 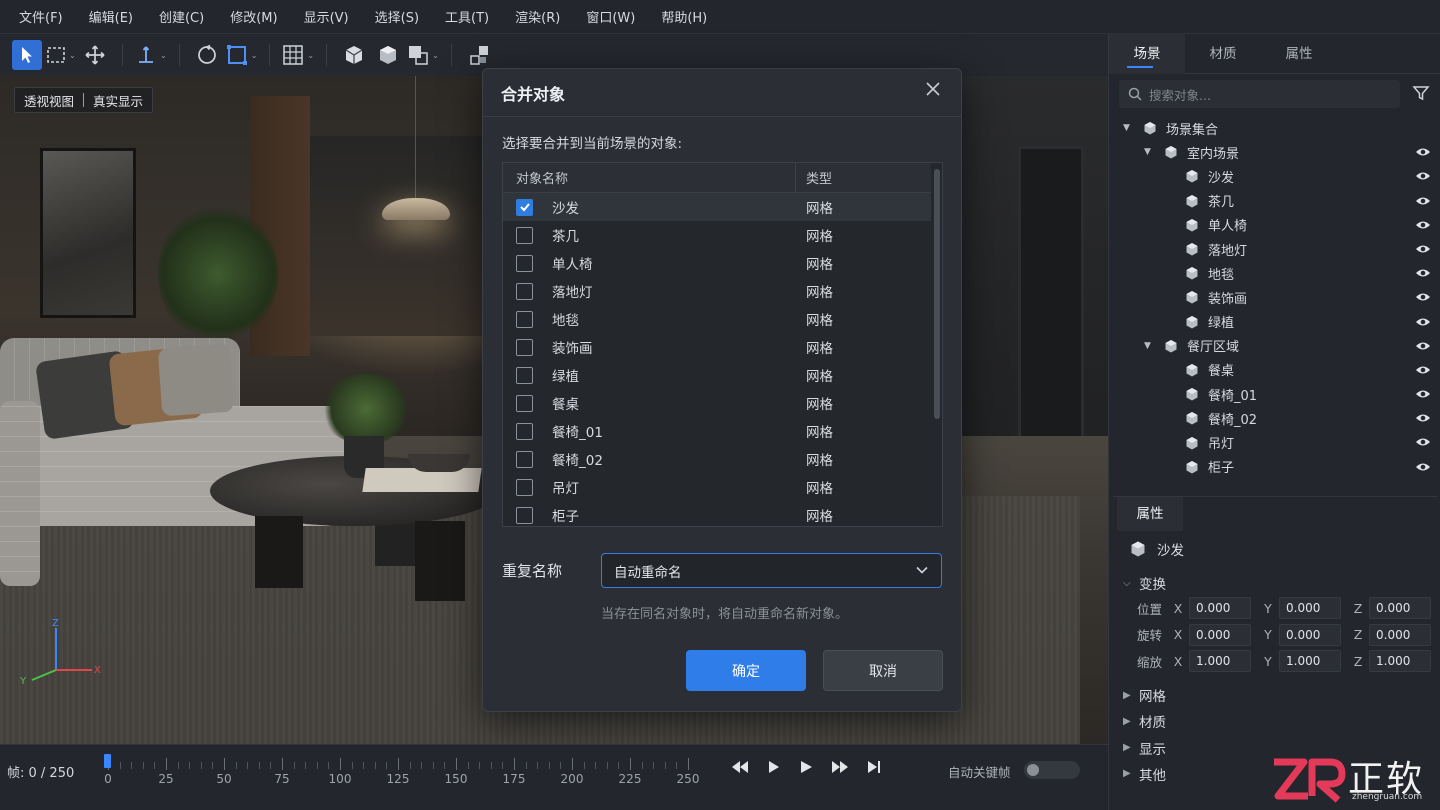 What do you see at coordinates (111, 16) in the screenshot?
I see `menu-item: 编辑(E)` at bounding box center [111, 16].